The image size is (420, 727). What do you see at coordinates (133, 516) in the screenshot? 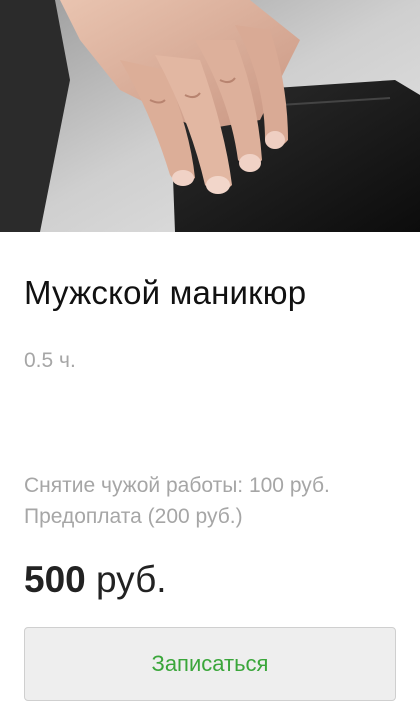
I see `prepayment-note: Предоплата (200 руб.)` at bounding box center [133, 516].